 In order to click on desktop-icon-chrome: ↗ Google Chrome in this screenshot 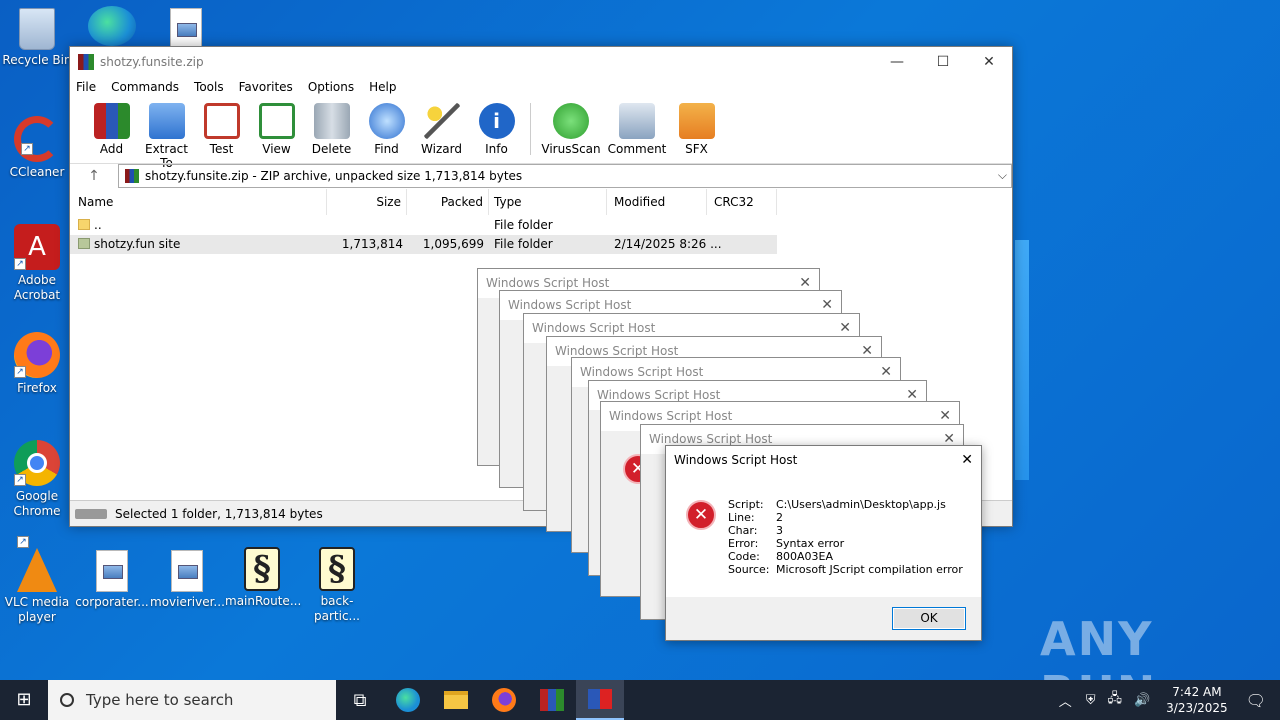, I will do `click(37, 479)`.